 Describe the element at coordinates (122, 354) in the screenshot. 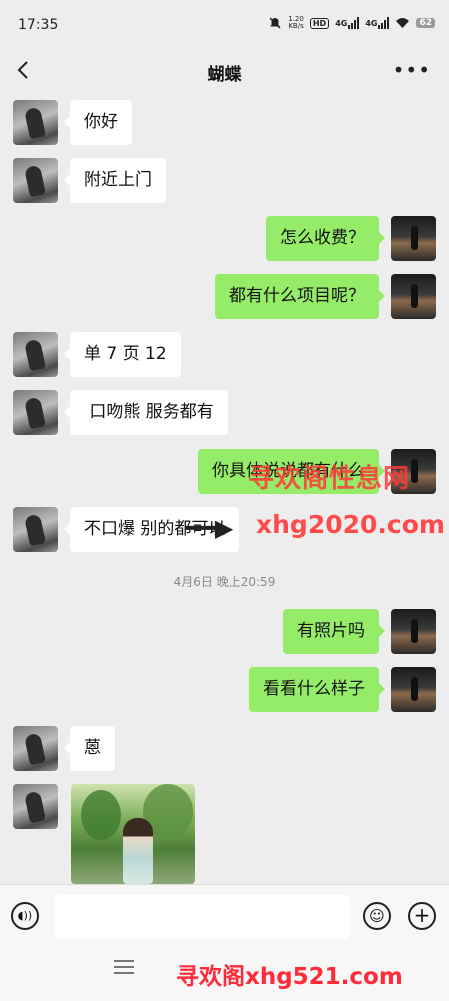

I see `message-bubble-received: 单 7 页 12` at that location.